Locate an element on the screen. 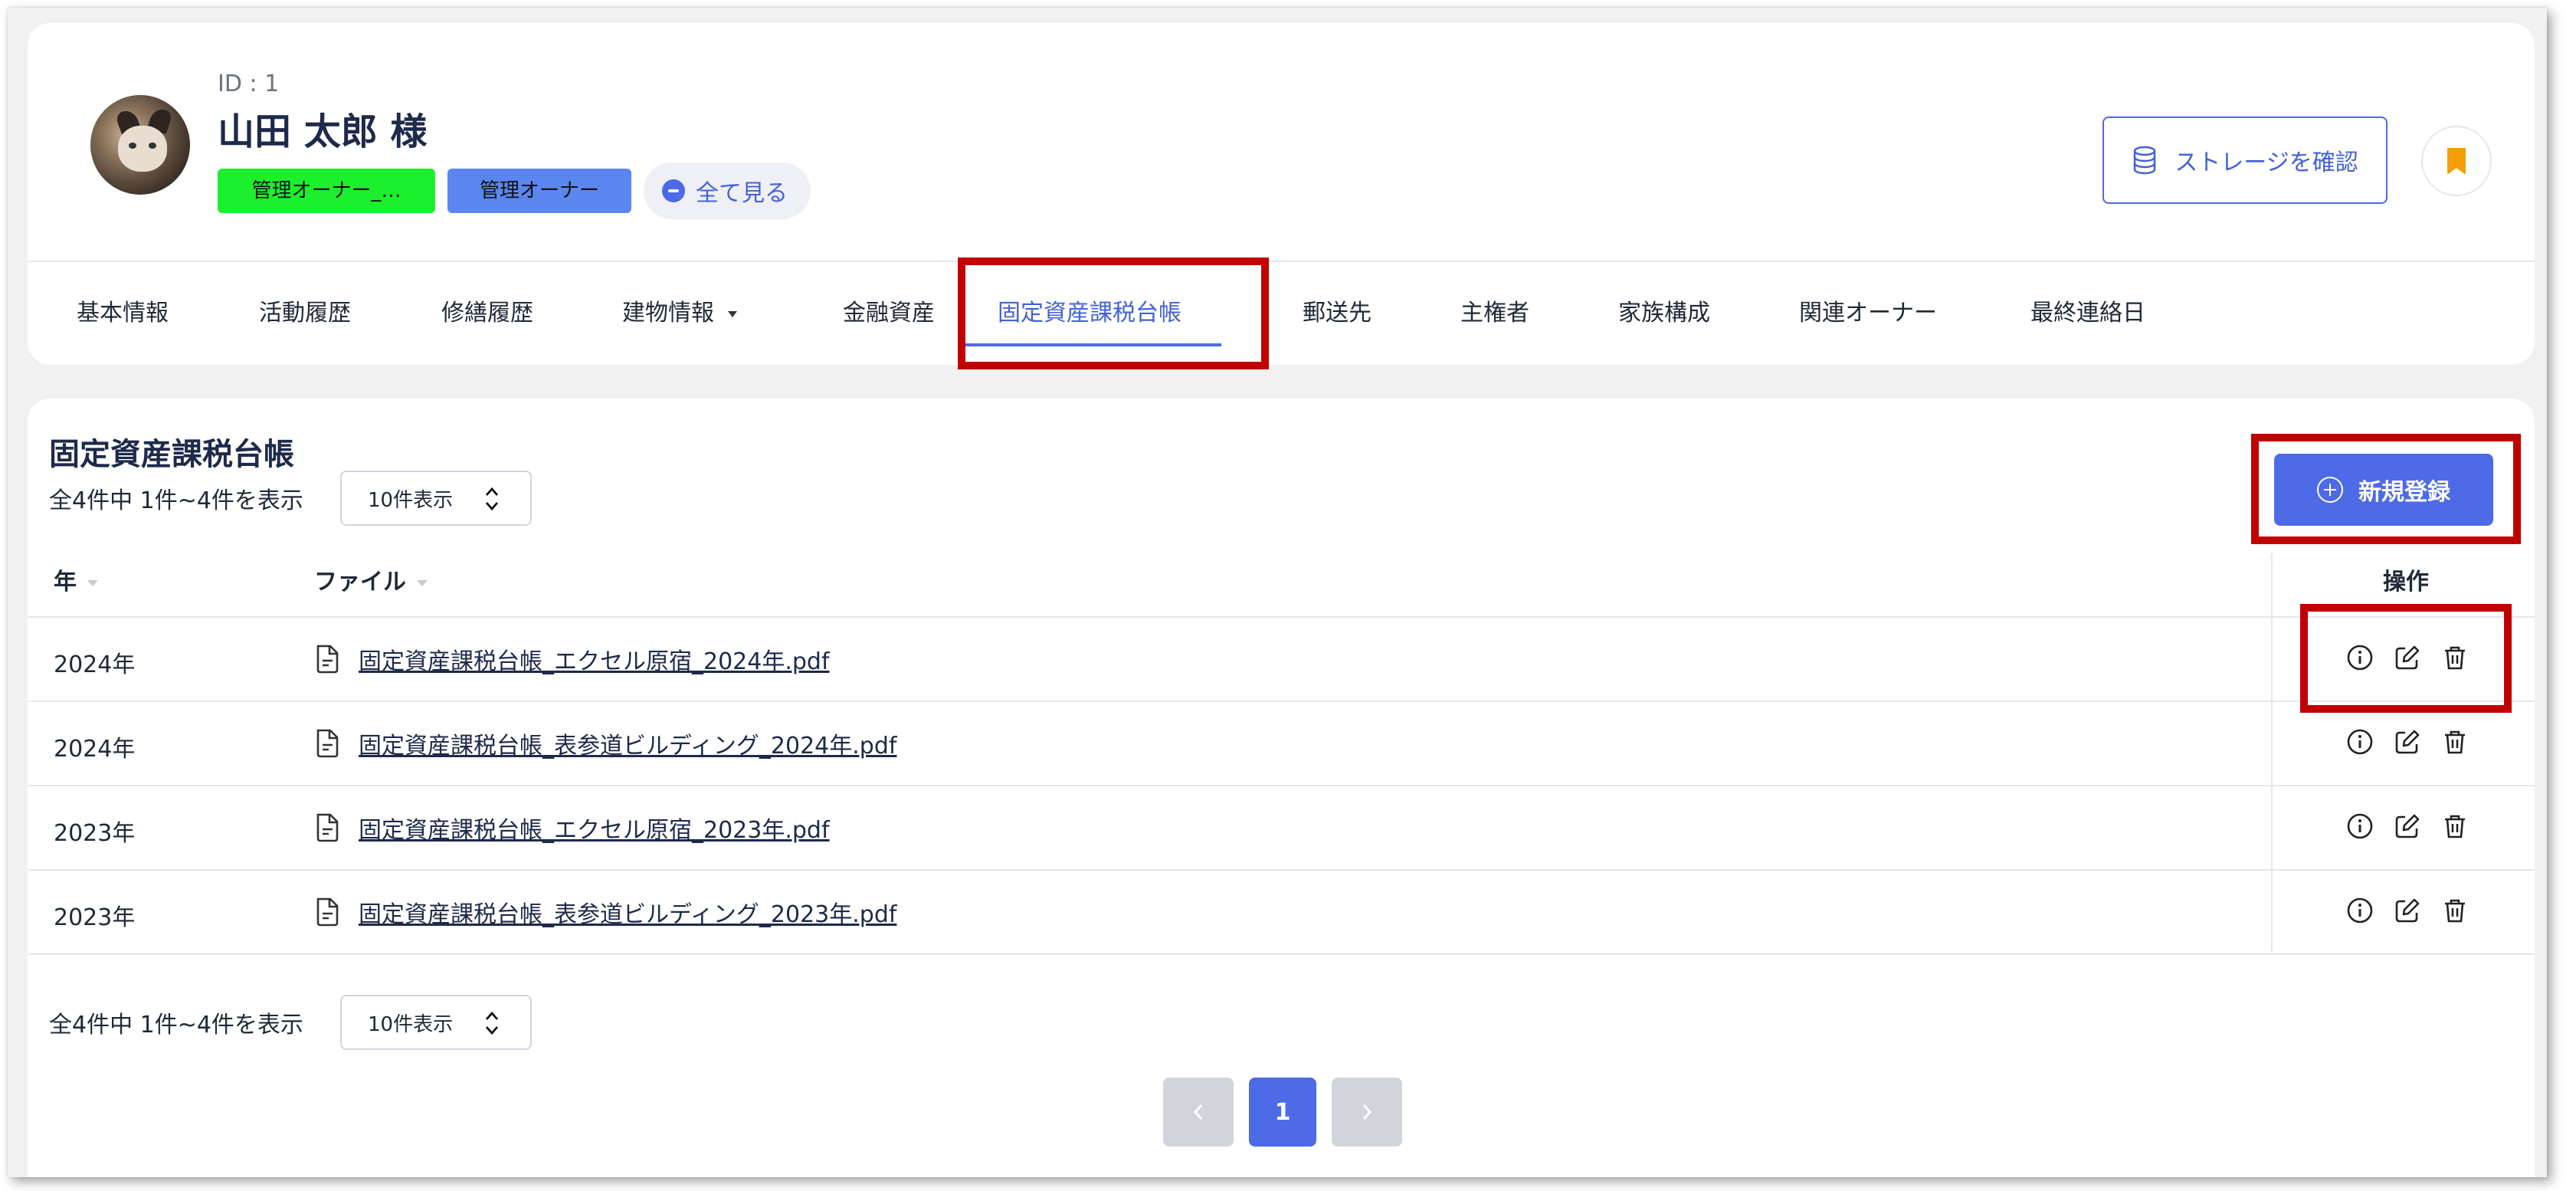 Image resolution: width=2576 pixels, height=1191 pixels. prev-page-button is located at coordinates (1198, 1112).